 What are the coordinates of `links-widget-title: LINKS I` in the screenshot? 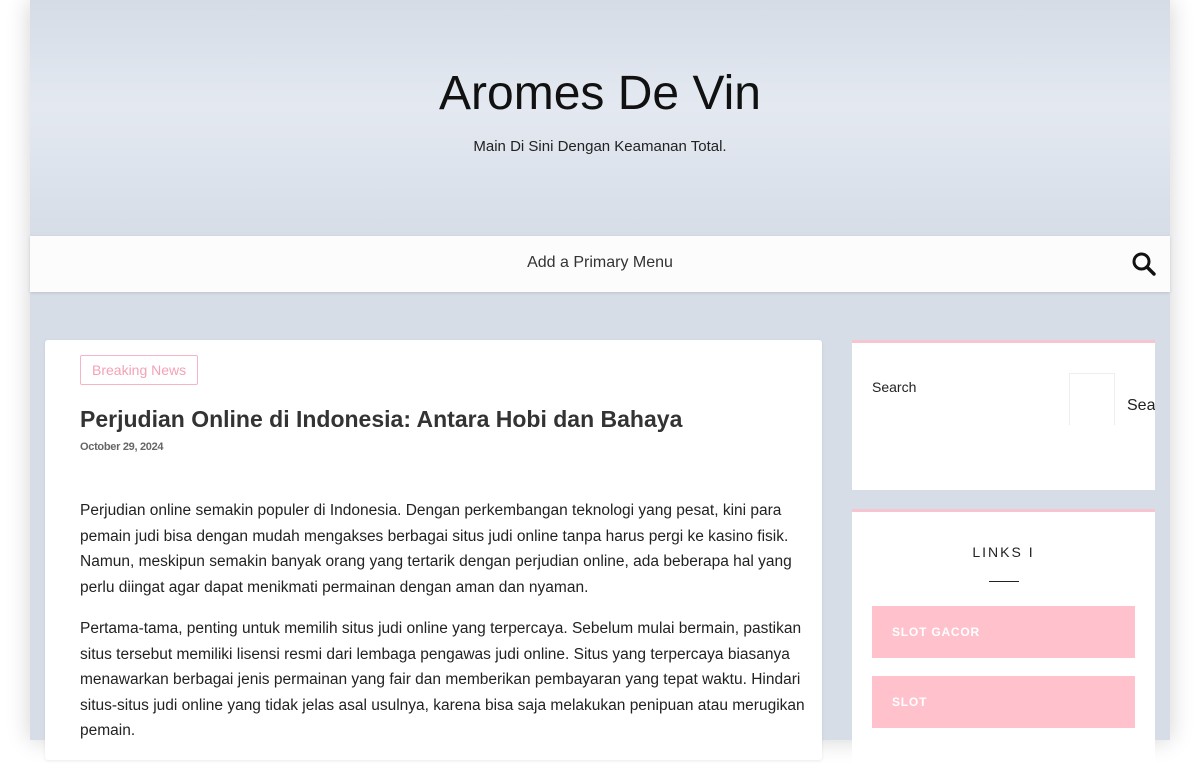 It's located at (1003, 552).